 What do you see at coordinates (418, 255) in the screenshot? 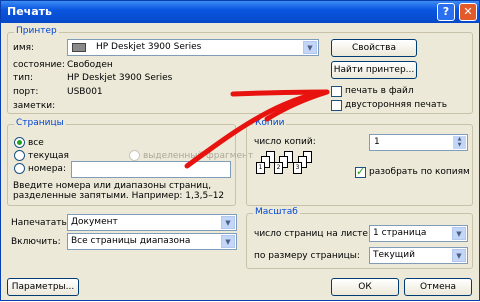
I see `scale-select: Текущий ▼` at bounding box center [418, 255].